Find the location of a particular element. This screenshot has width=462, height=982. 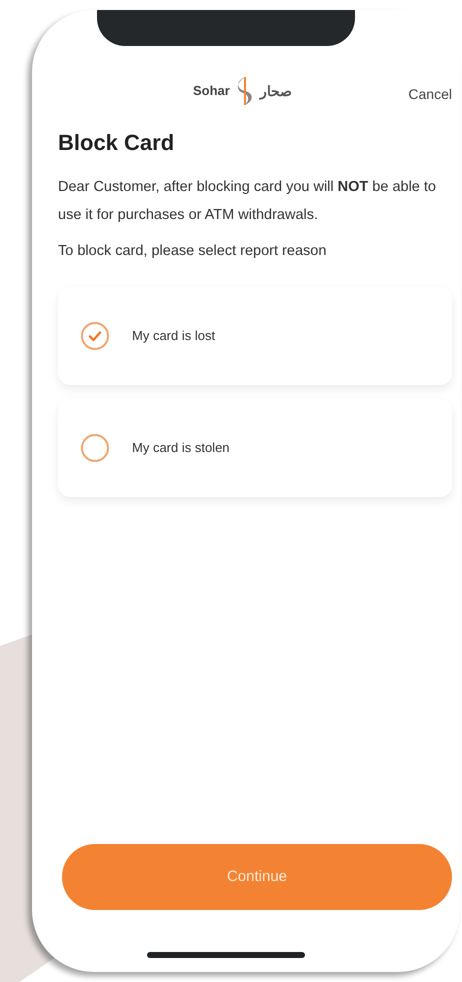

reason-label: My card is stolen is located at coordinates (181, 448).